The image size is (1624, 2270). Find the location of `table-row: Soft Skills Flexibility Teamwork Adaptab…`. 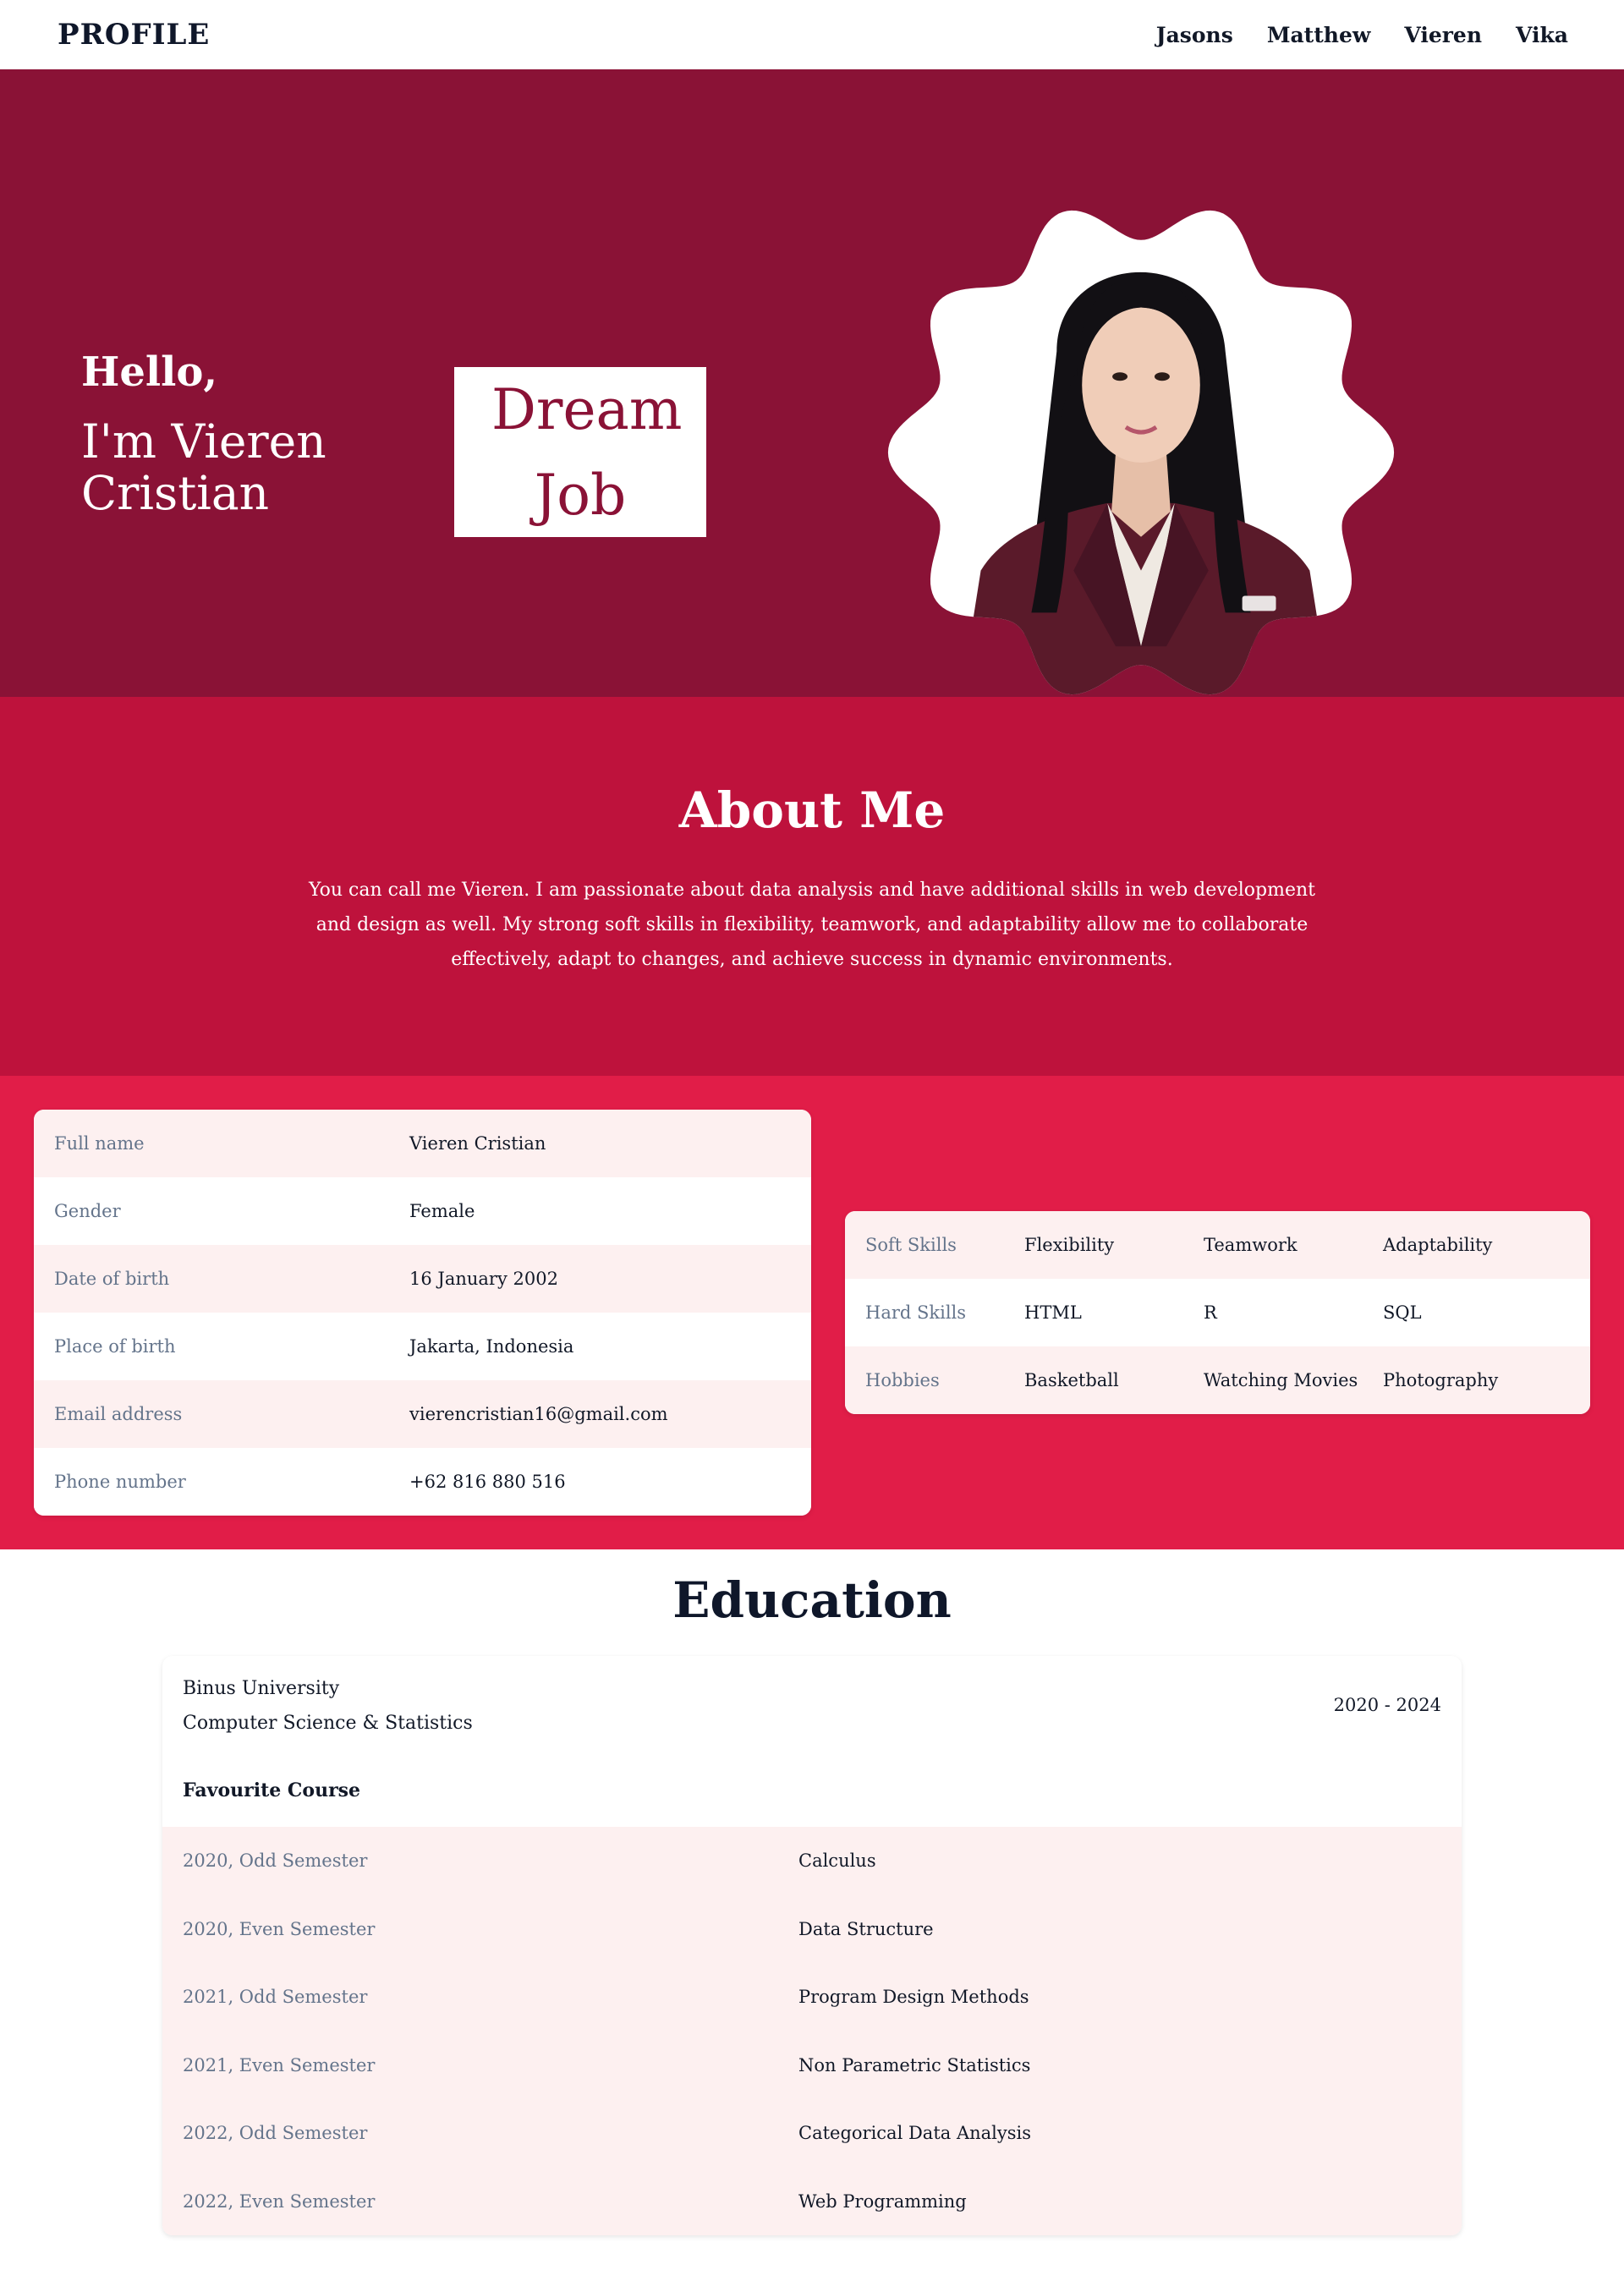

table-row: Soft Skills Flexibility Teamwork Adaptab… is located at coordinates (1218, 1245).